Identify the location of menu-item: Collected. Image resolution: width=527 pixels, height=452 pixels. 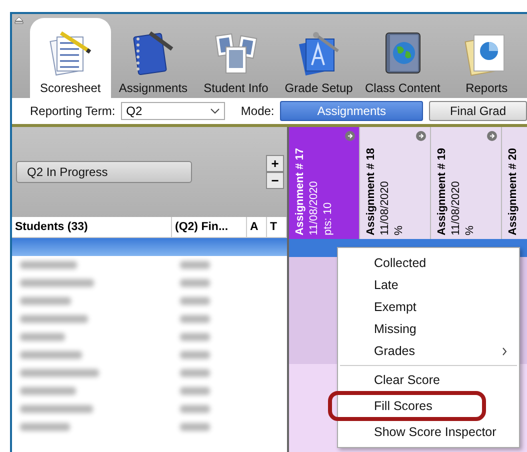
(428, 263).